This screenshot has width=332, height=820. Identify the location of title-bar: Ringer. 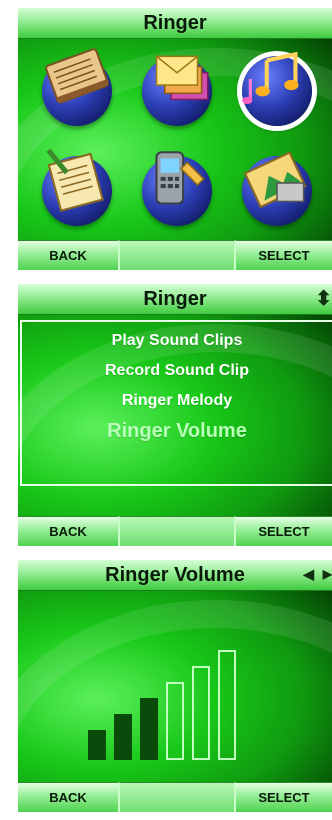
(175, 23).